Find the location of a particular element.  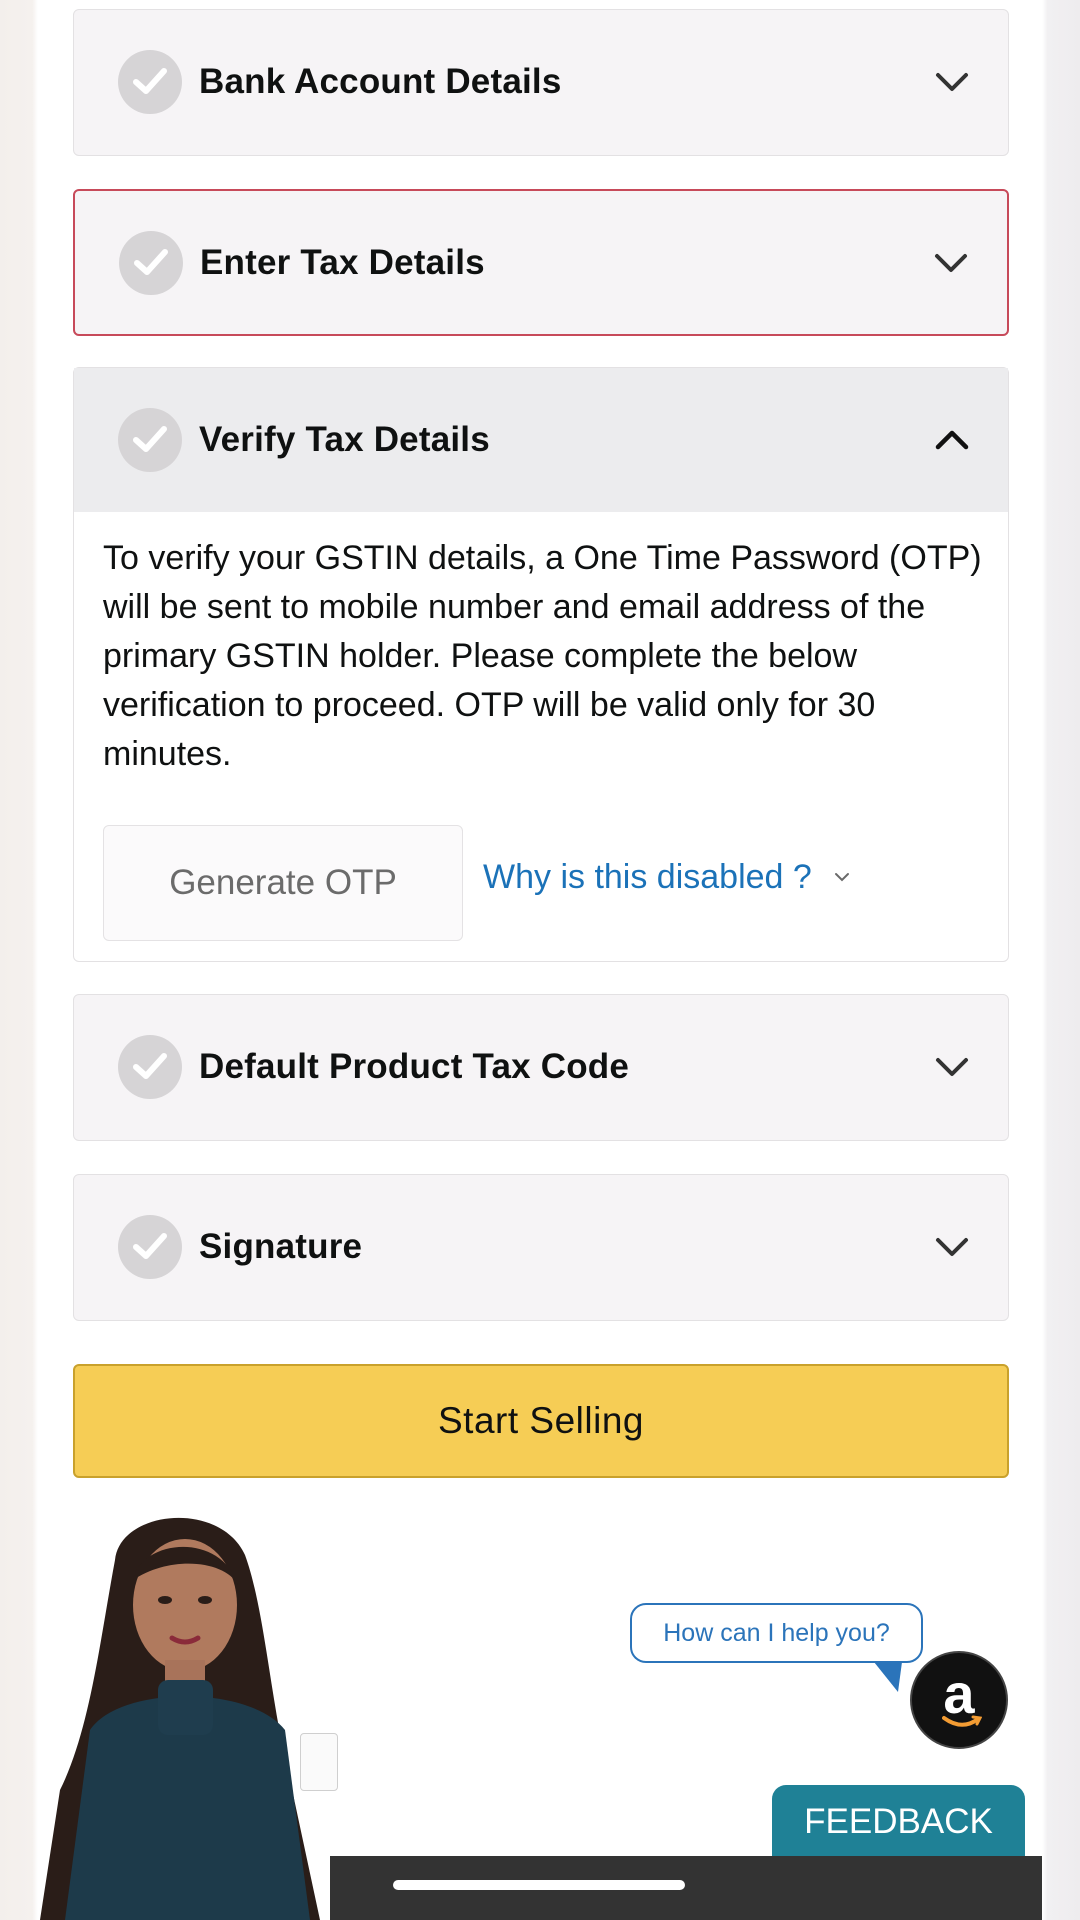

section-header: Default Product Tax Code is located at coordinates (541, 1067).